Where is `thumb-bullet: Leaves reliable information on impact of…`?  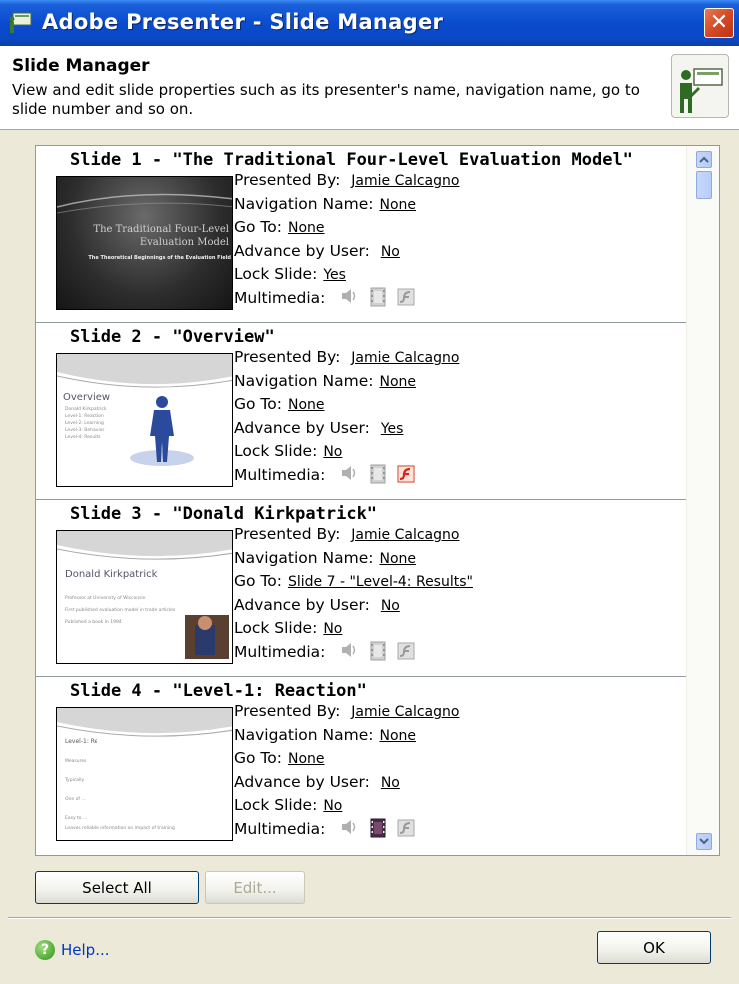 thumb-bullet: Leaves reliable information on impact of… is located at coordinates (120, 828).